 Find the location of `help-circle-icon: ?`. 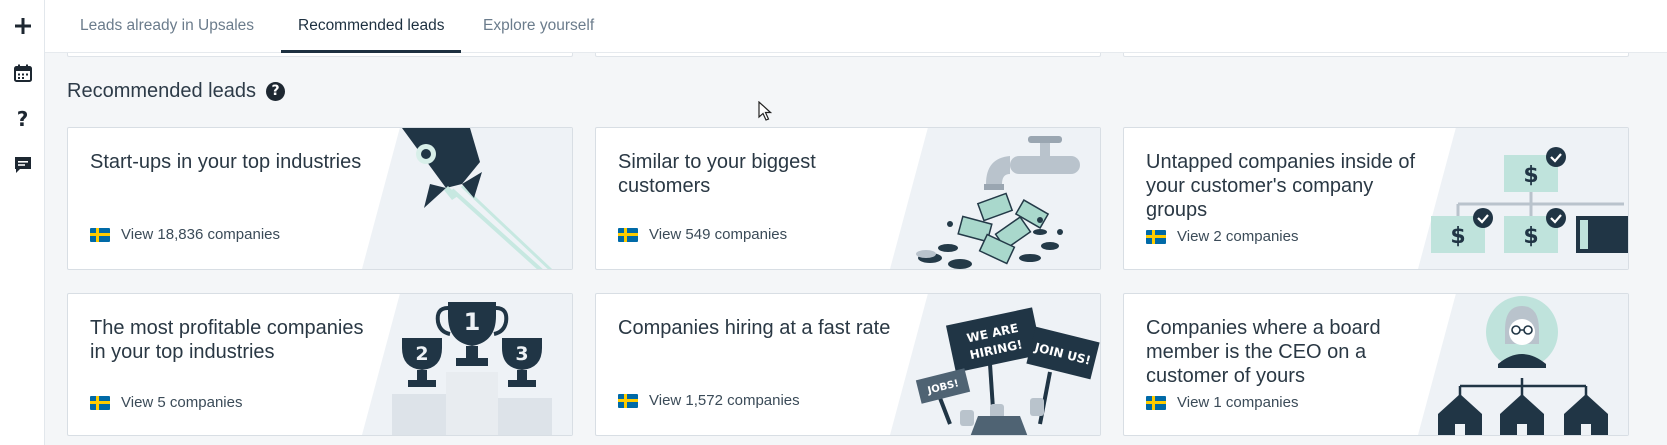

help-circle-icon: ? is located at coordinates (275, 91).